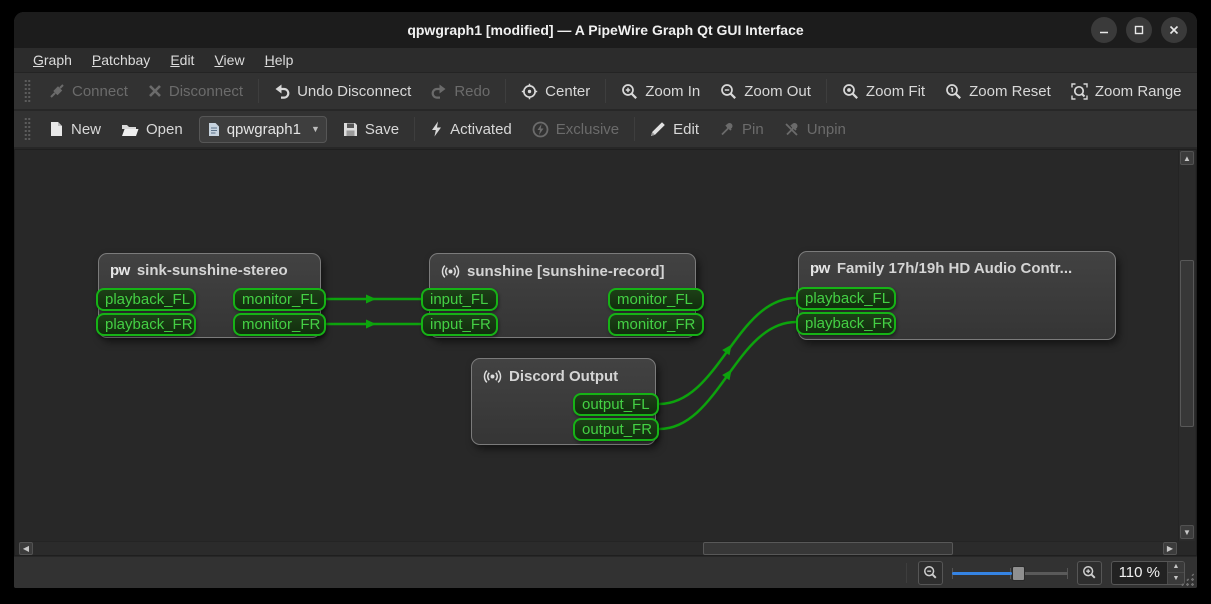 Image resolution: width=1211 pixels, height=604 pixels. What do you see at coordinates (674, 129) in the screenshot?
I see `edit-button: Edit` at bounding box center [674, 129].